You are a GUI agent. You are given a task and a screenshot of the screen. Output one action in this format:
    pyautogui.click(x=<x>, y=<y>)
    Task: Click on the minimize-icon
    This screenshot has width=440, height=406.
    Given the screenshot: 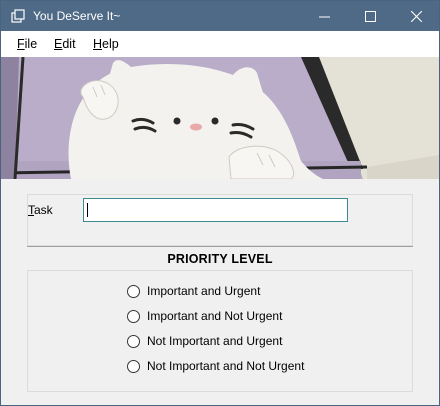 What is the action you would take?
    pyautogui.click(x=324, y=16)
    